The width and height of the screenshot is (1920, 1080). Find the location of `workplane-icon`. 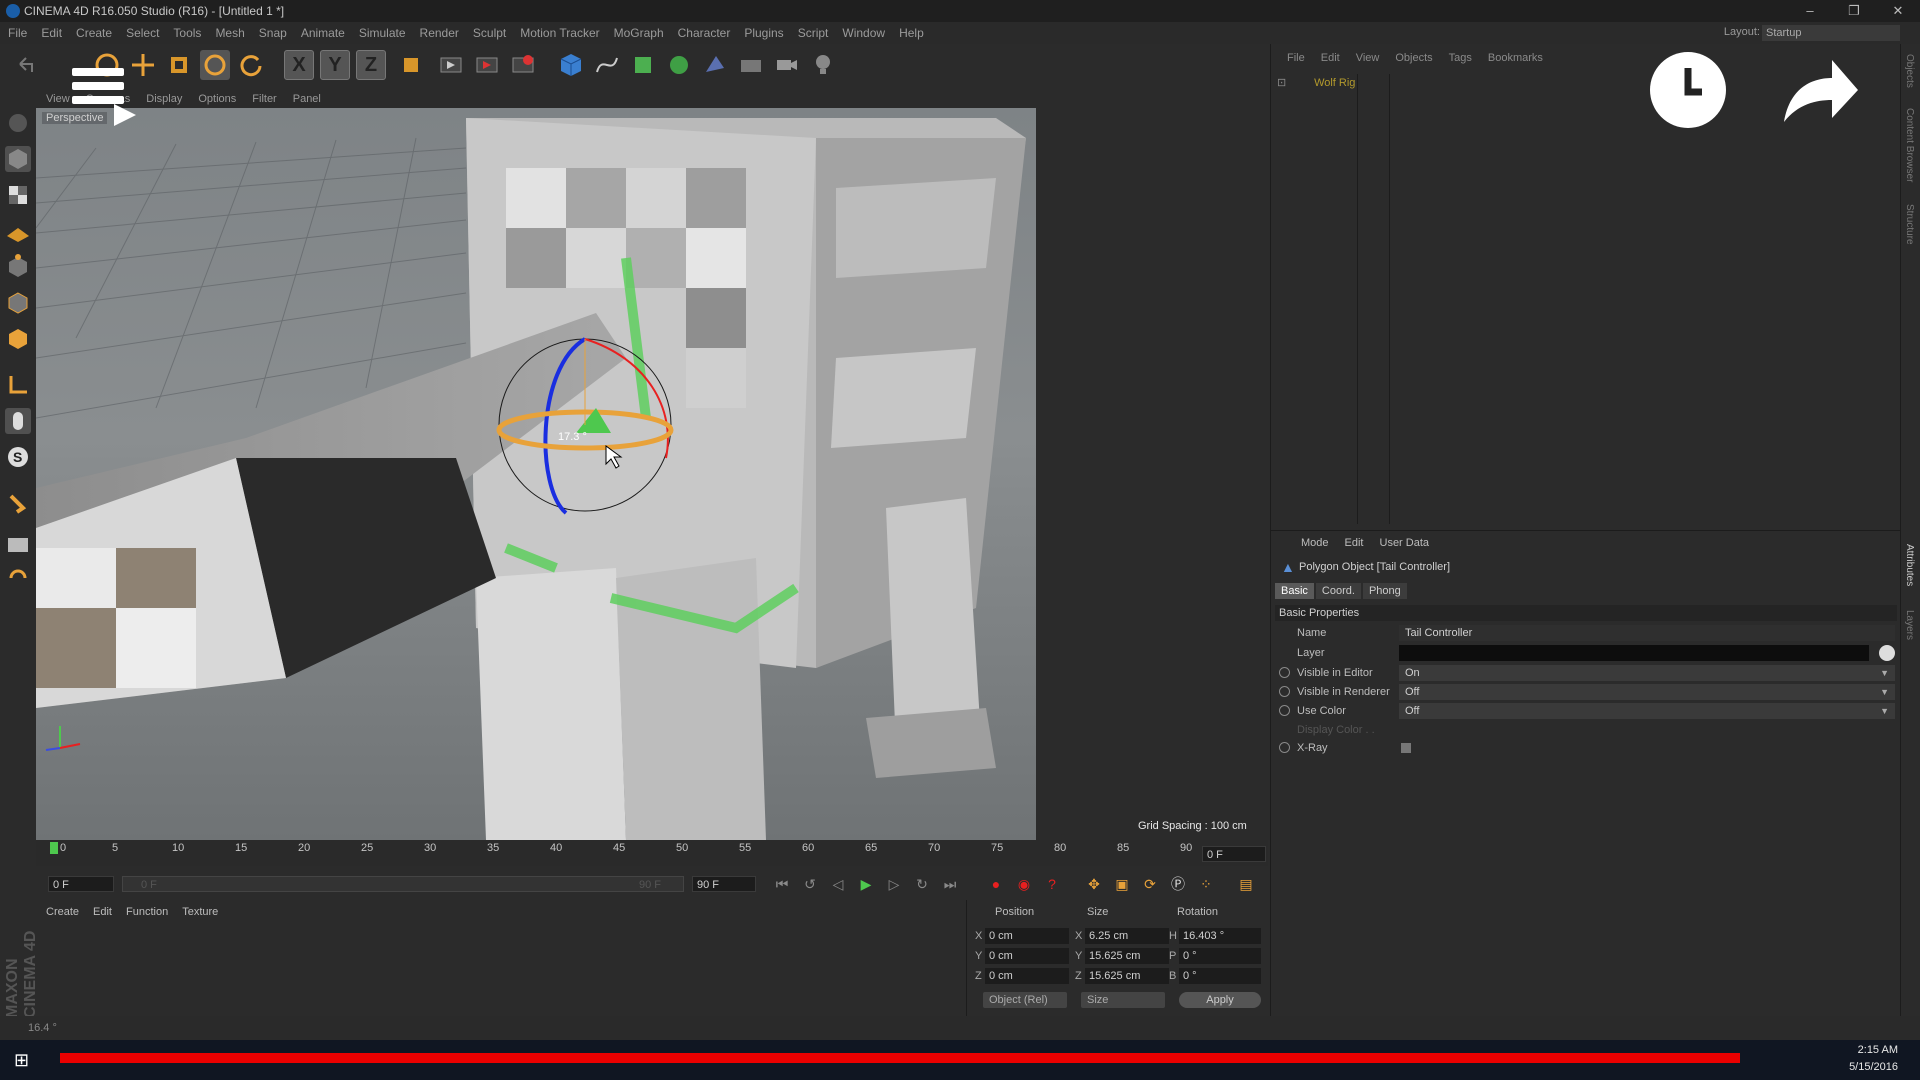

workplane-icon is located at coordinates (18, 231).